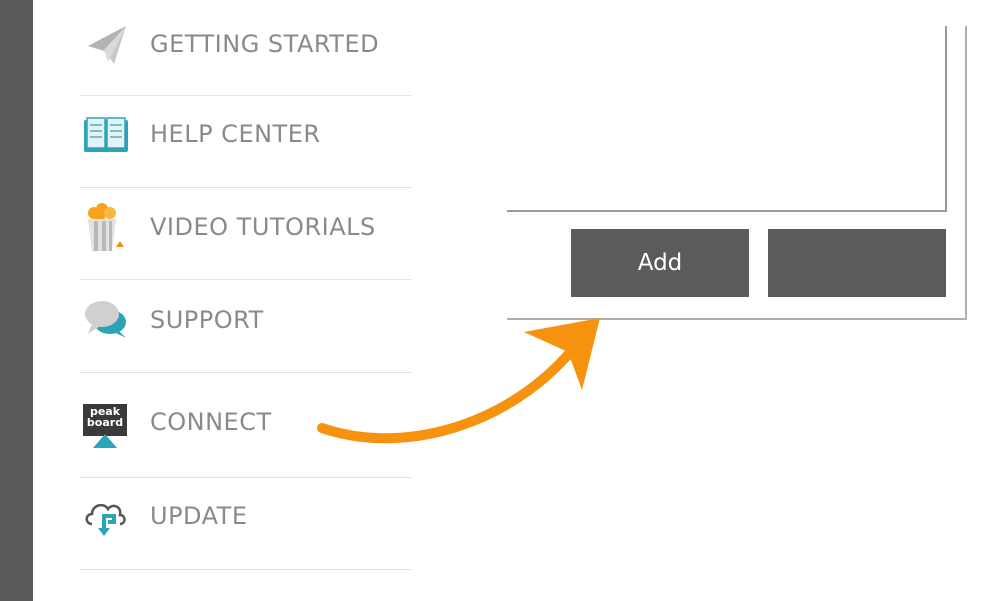 The width and height of the screenshot is (1000, 601). I want to click on menu-item-video-tutorials: VIDEO TUTORIALS, so click(246, 229).